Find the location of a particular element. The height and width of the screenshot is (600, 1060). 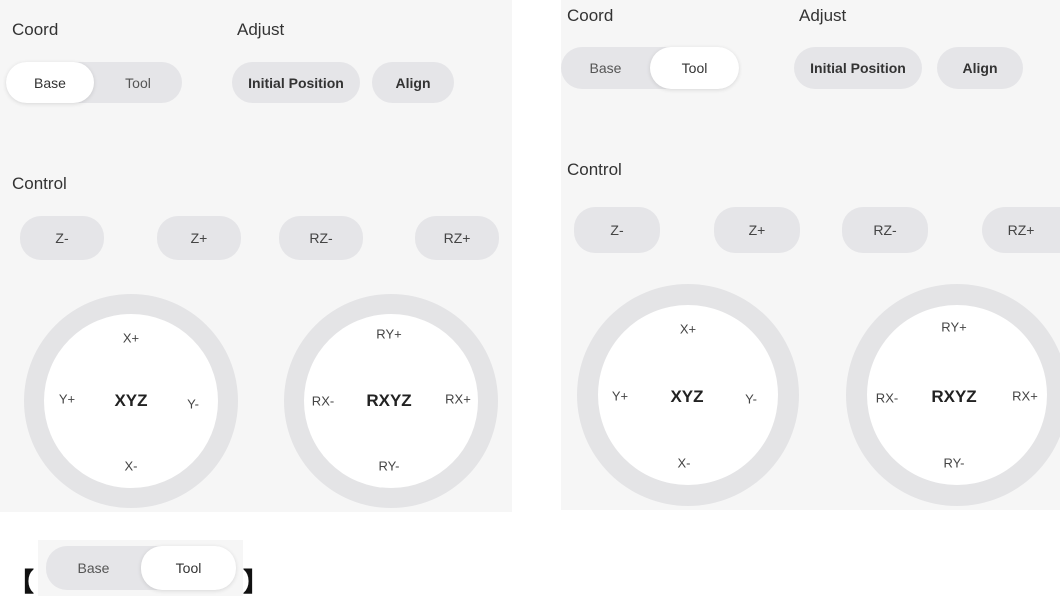

legend-open-bracket: 【 is located at coordinates (21, 582).